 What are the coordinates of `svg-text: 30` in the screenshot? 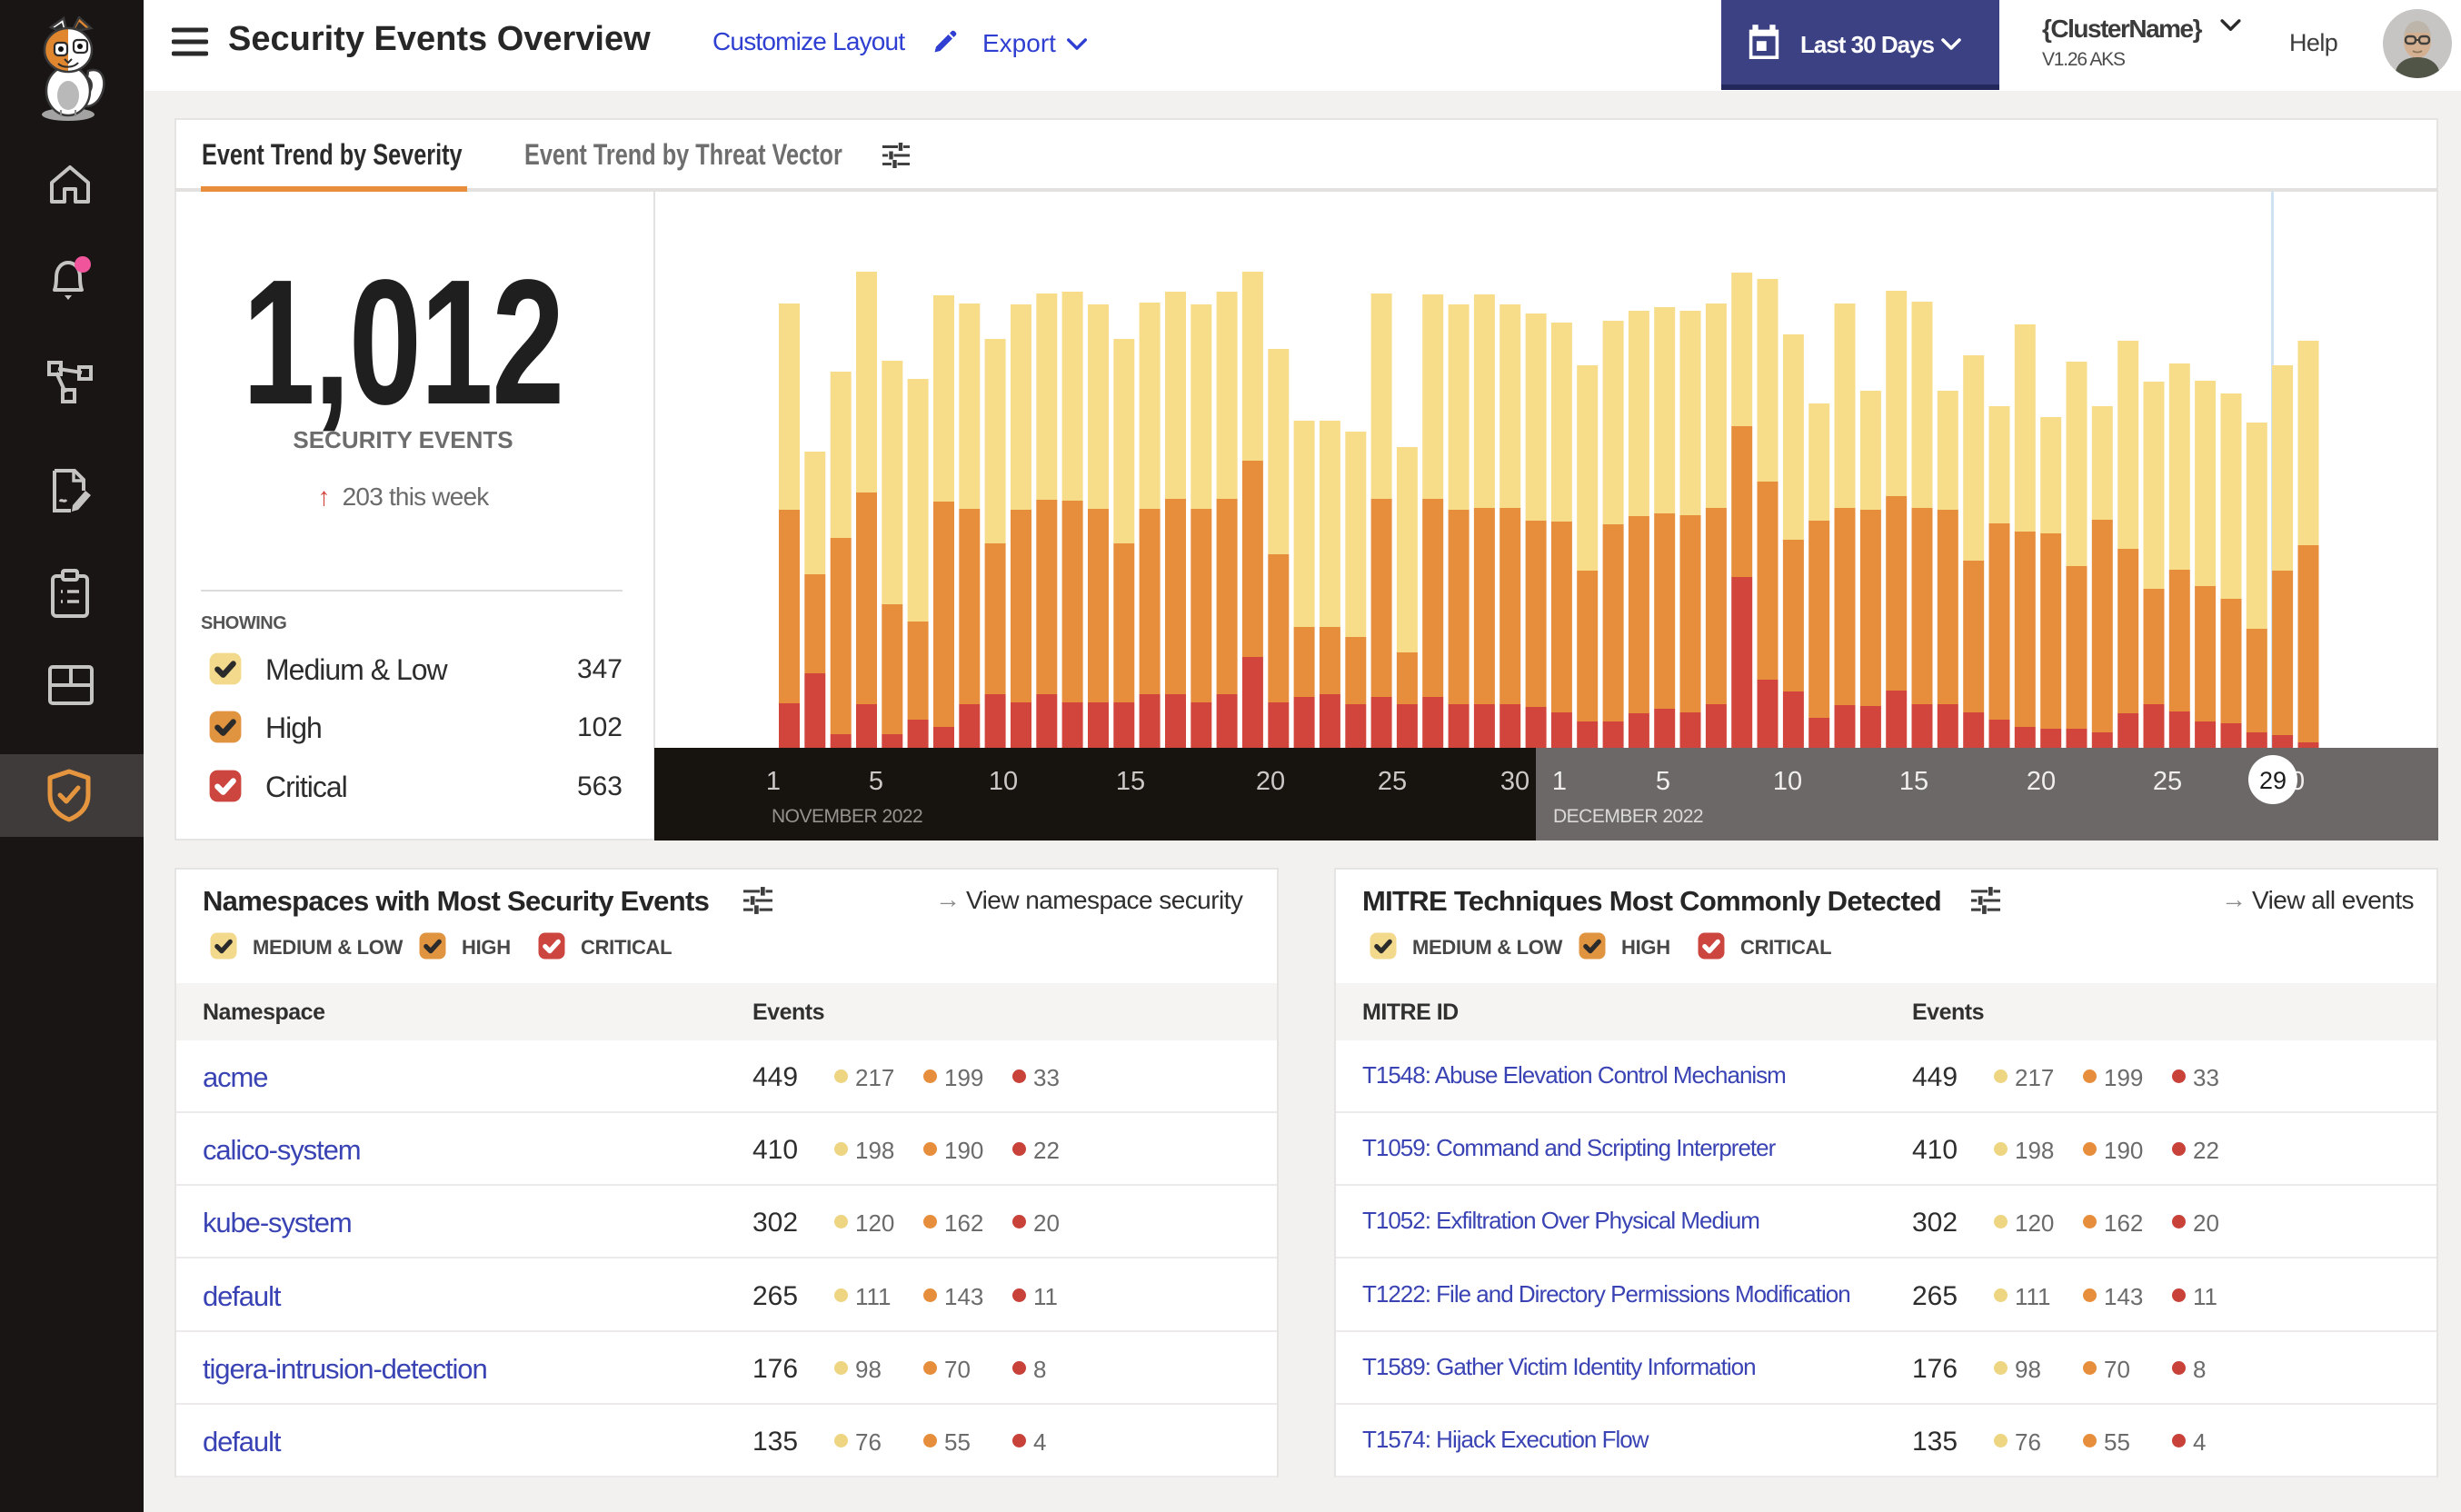 It's located at (1514, 781).